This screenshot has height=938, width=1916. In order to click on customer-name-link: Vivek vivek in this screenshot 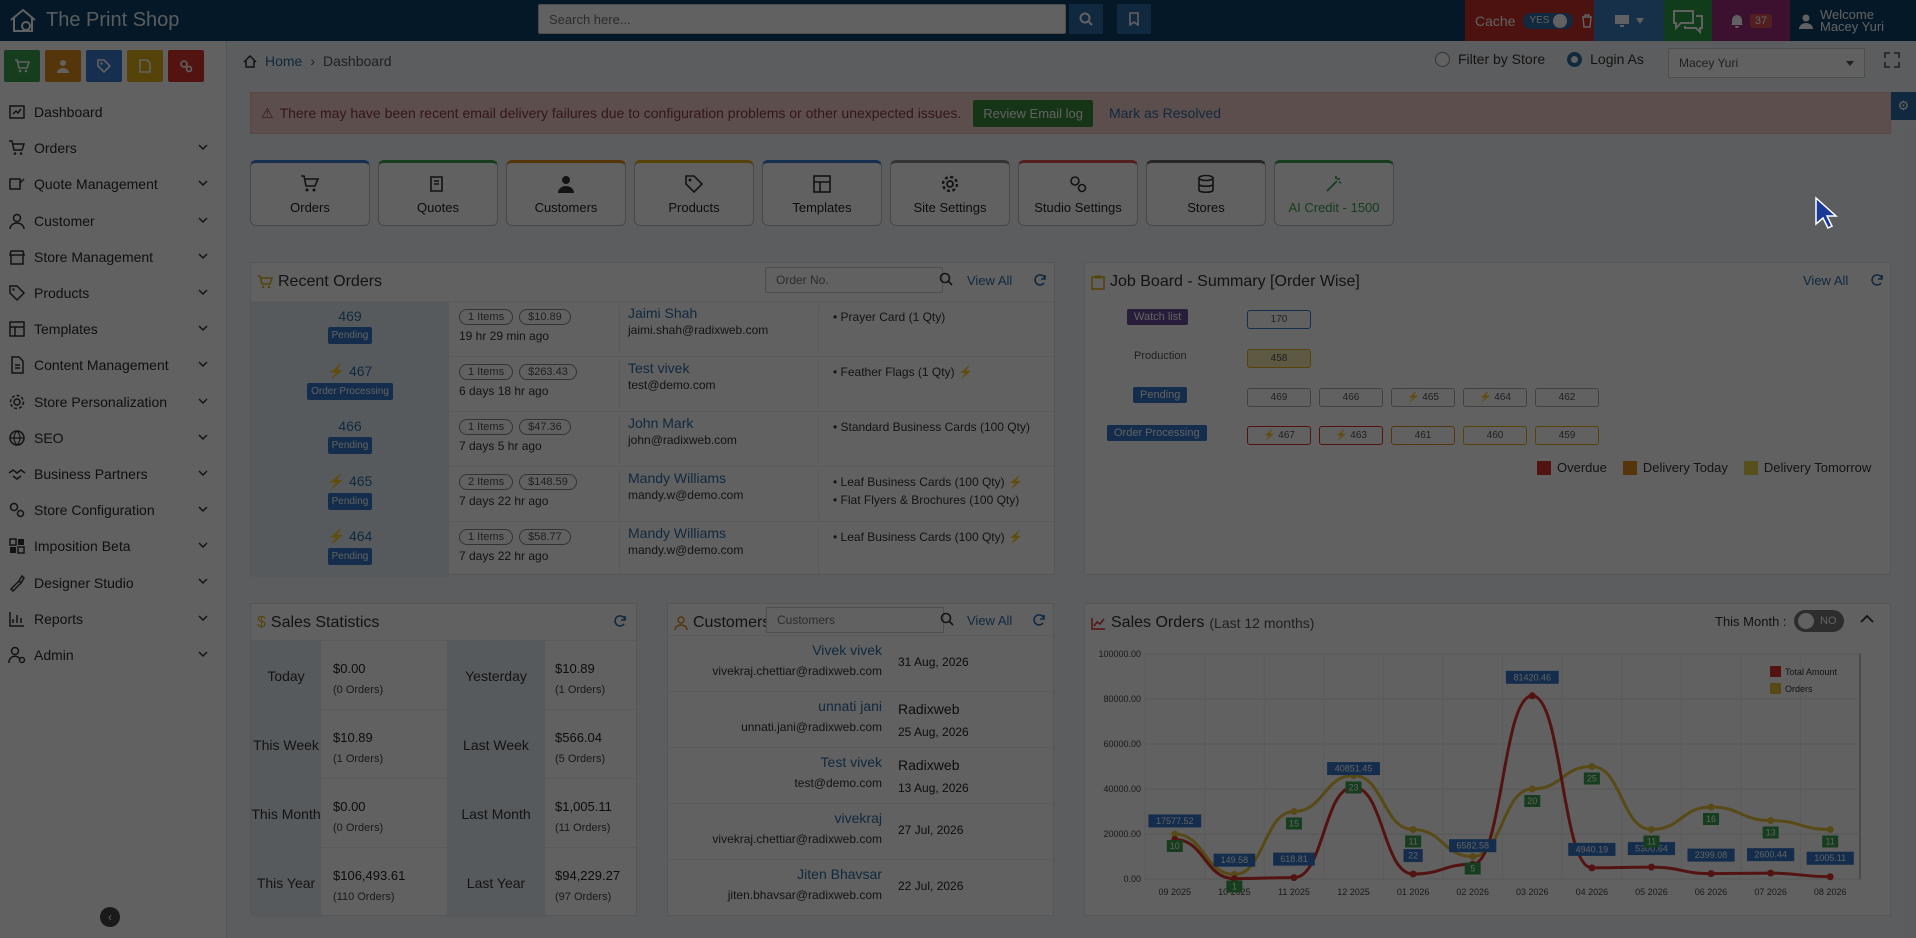, I will do `click(847, 650)`.